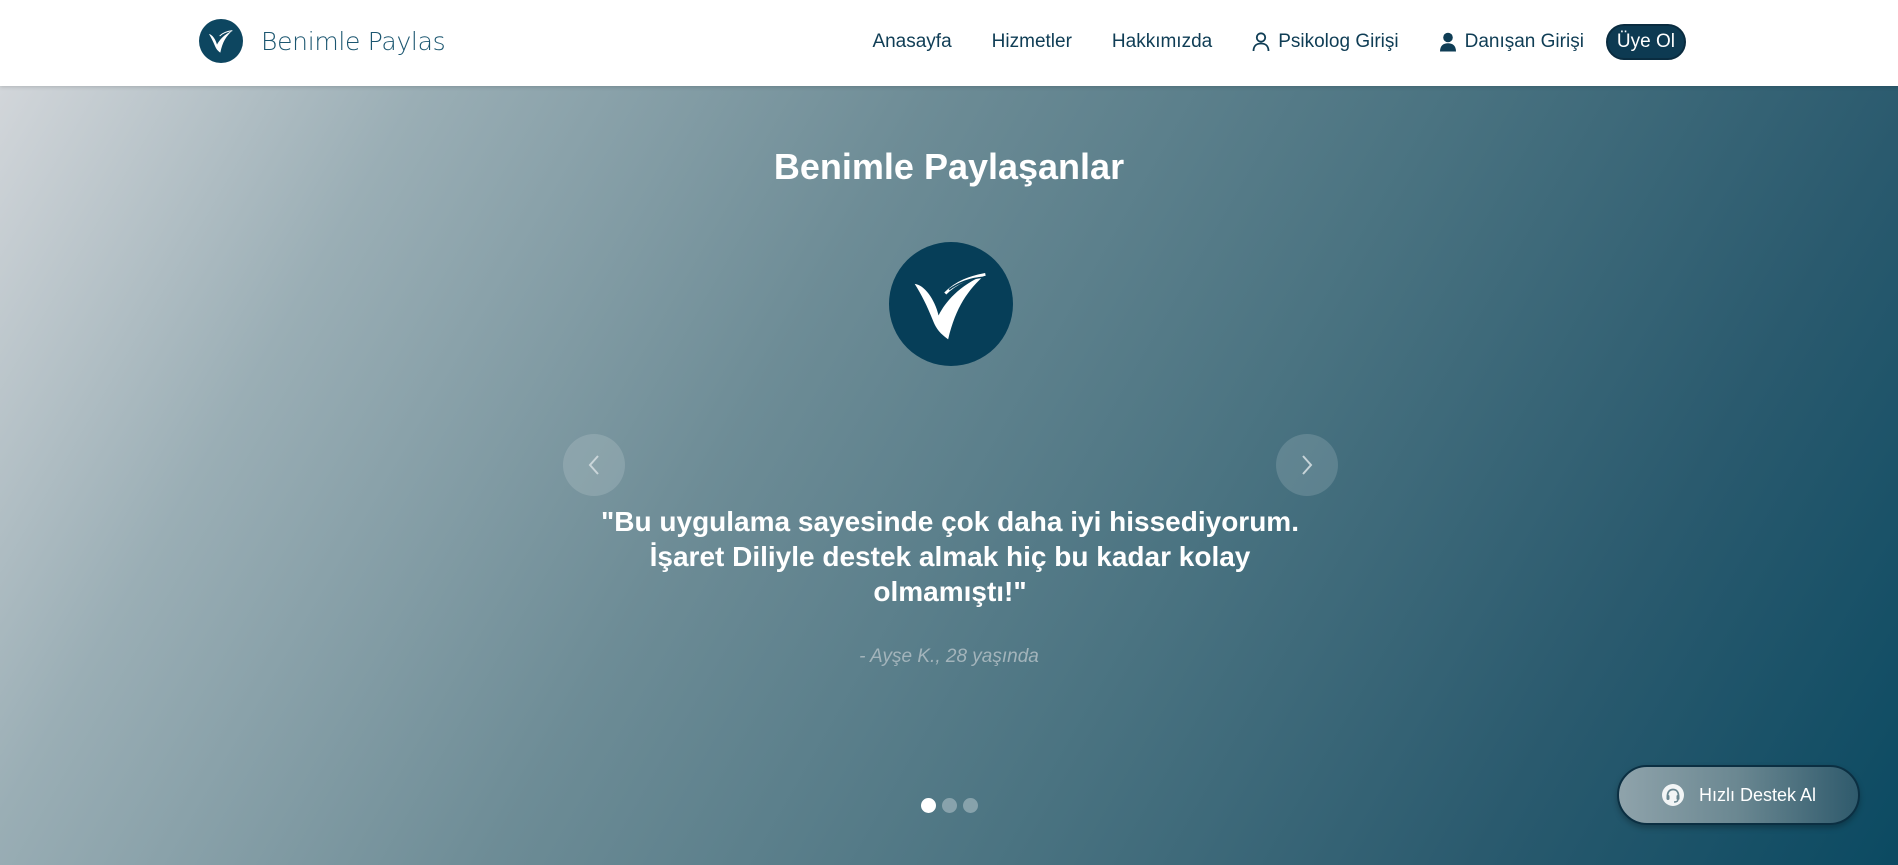 This screenshot has height=865, width=1898. What do you see at coordinates (1672, 795) in the screenshot?
I see `headset-icon` at bounding box center [1672, 795].